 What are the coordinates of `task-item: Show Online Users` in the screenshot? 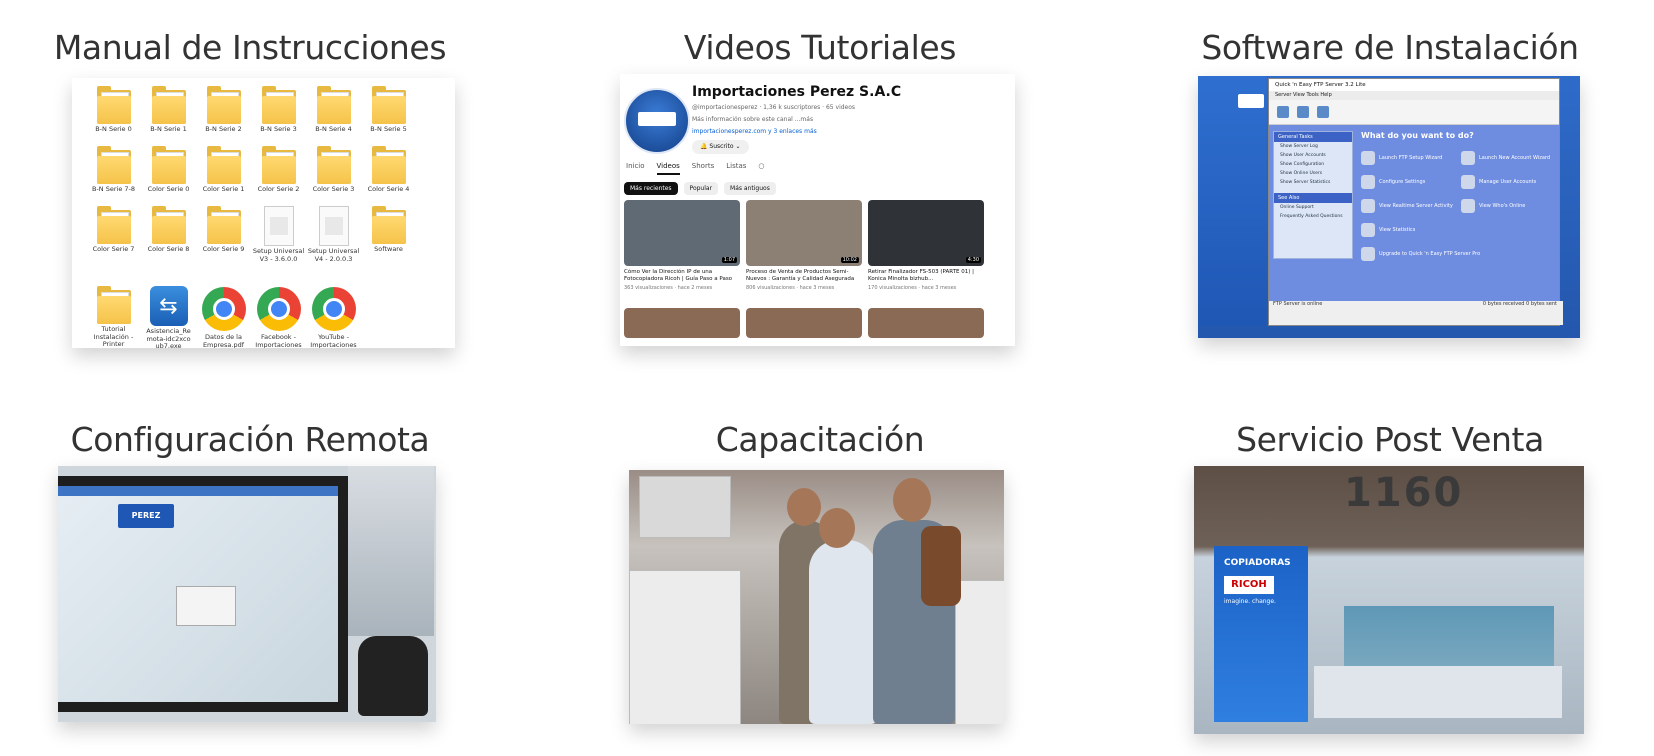 It's located at (1313, 173).